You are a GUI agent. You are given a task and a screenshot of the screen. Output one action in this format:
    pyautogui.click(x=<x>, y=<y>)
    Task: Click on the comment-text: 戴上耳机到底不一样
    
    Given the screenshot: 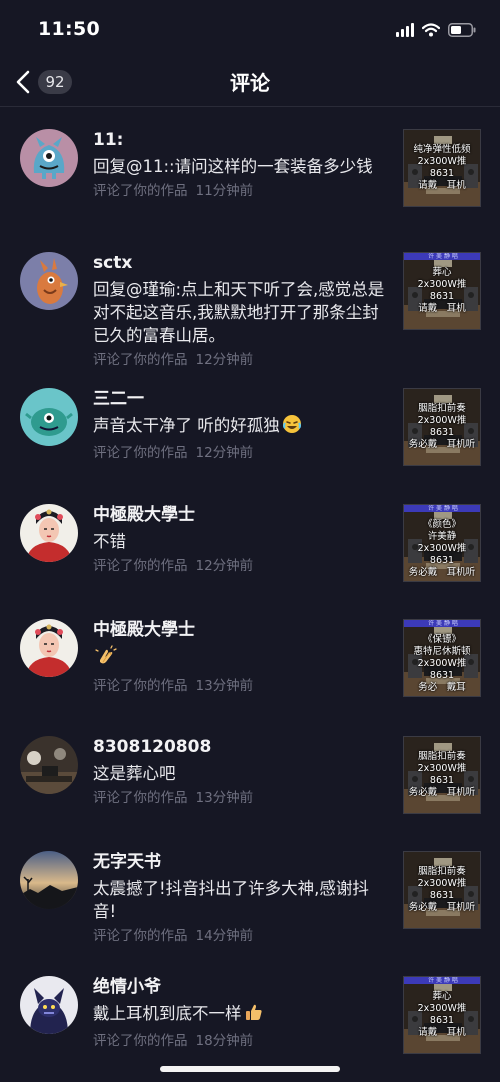 What is the action you would take?
    pyautogui.click(x=242, y=1015)
    